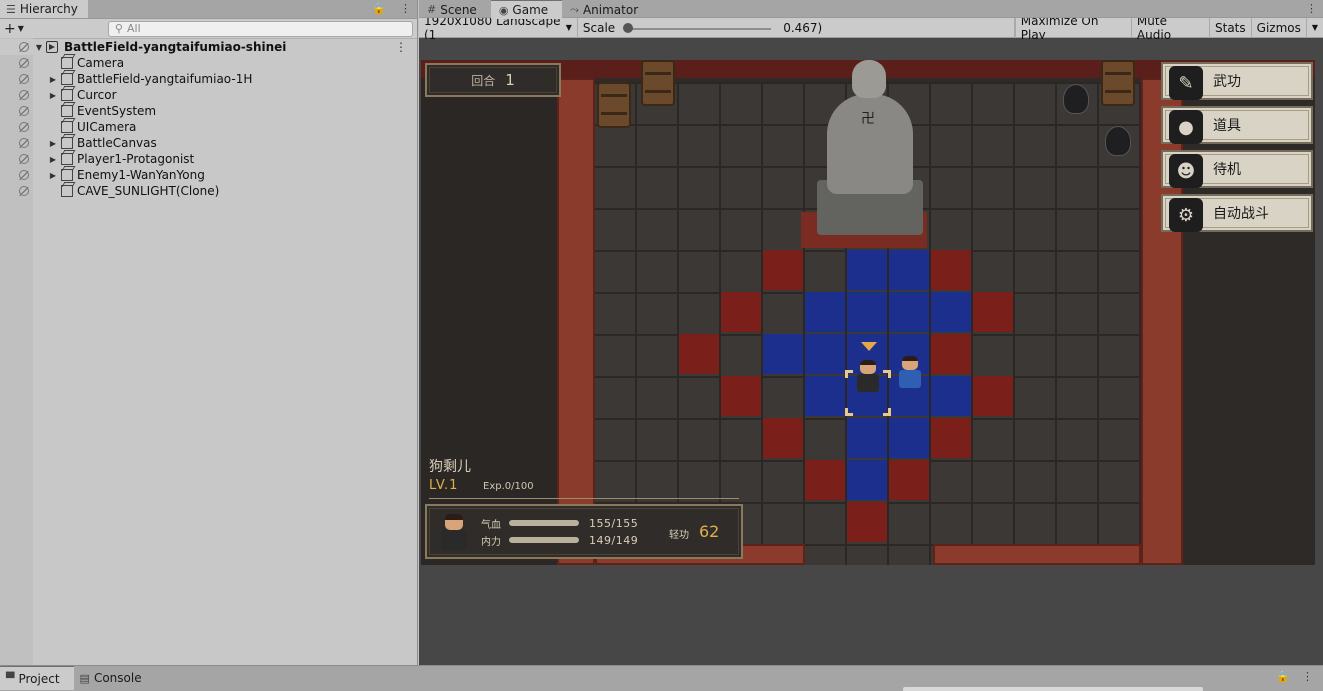 The height and width of the screenshot is (691, 1323). Describe the element at coordinates (208, 79) in the screenshot. I see `hierarchy-item: ▶ BattleField-yangtaifumiao-1H` at that location.